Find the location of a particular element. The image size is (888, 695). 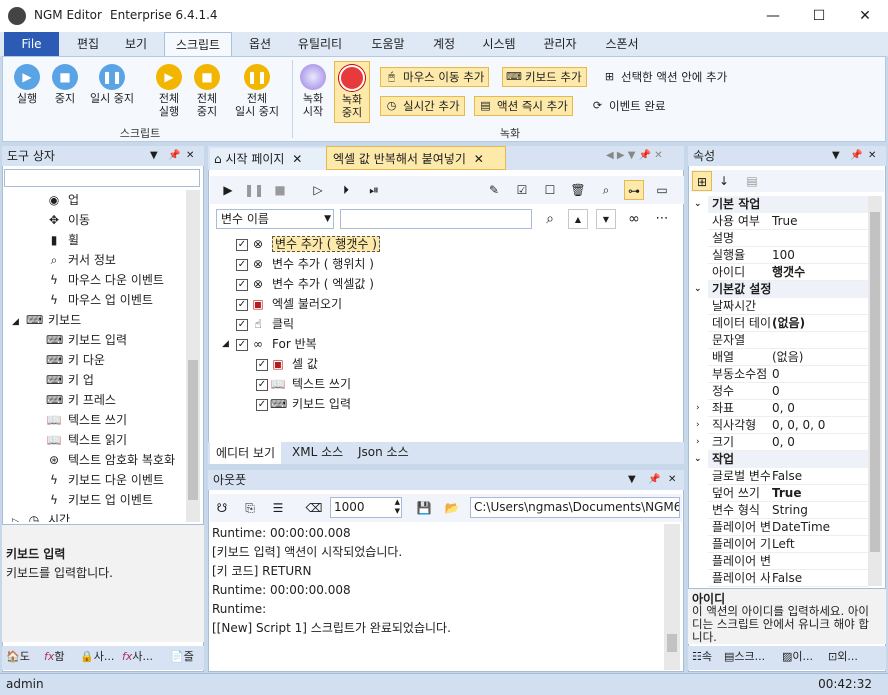

properties-scrollbar is located at coordinates (875, 391).